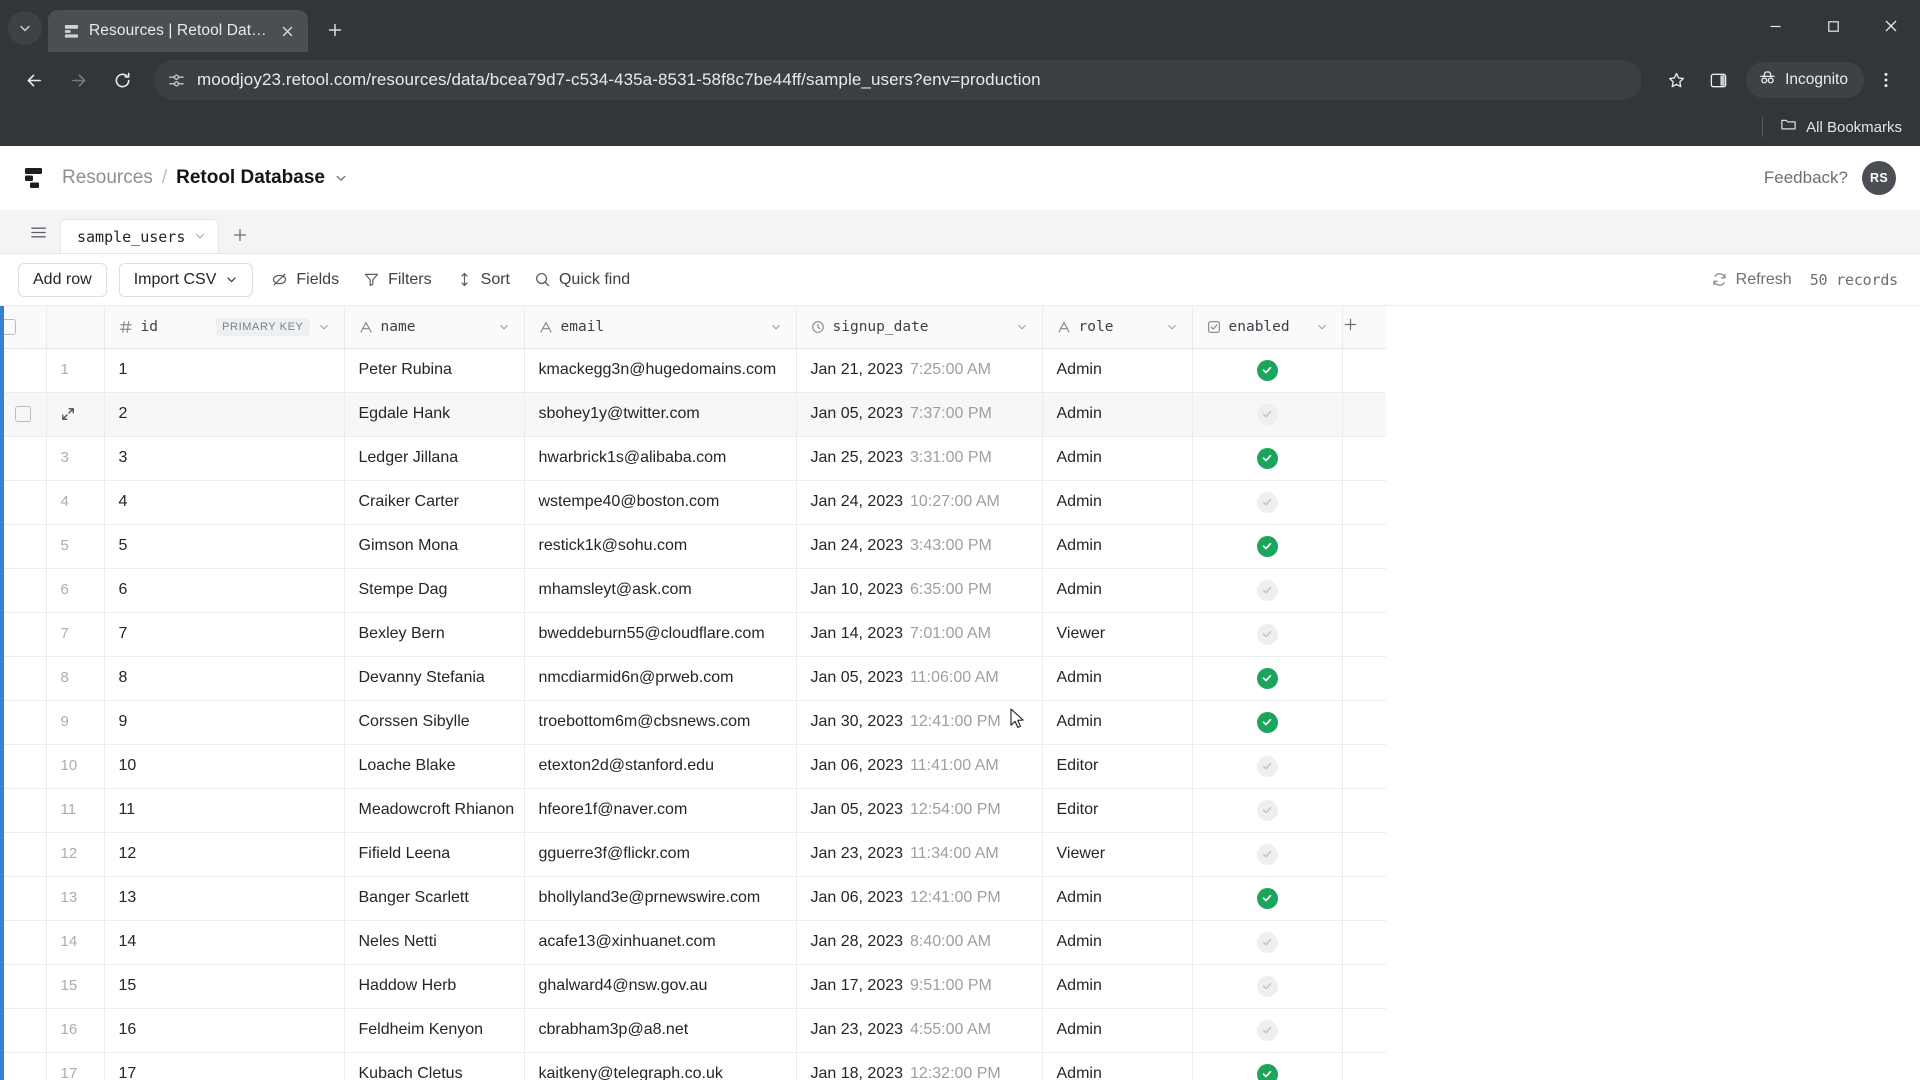  Describe the element at coordinates (919, 327) in the screenshot. I see `column-header-signup-date: signup_date` at that location.